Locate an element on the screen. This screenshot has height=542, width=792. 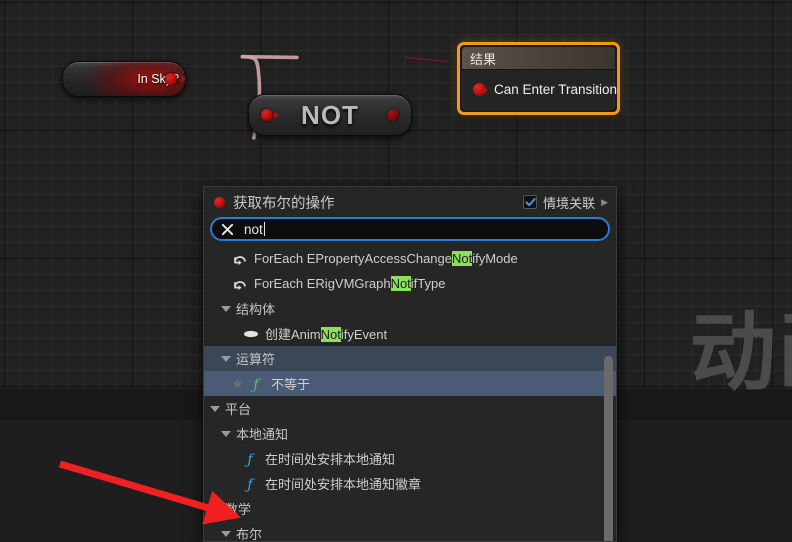
action-panel-header: 获取布尔的操作 情境关联 ▶ is located at coordinates (410, 202).